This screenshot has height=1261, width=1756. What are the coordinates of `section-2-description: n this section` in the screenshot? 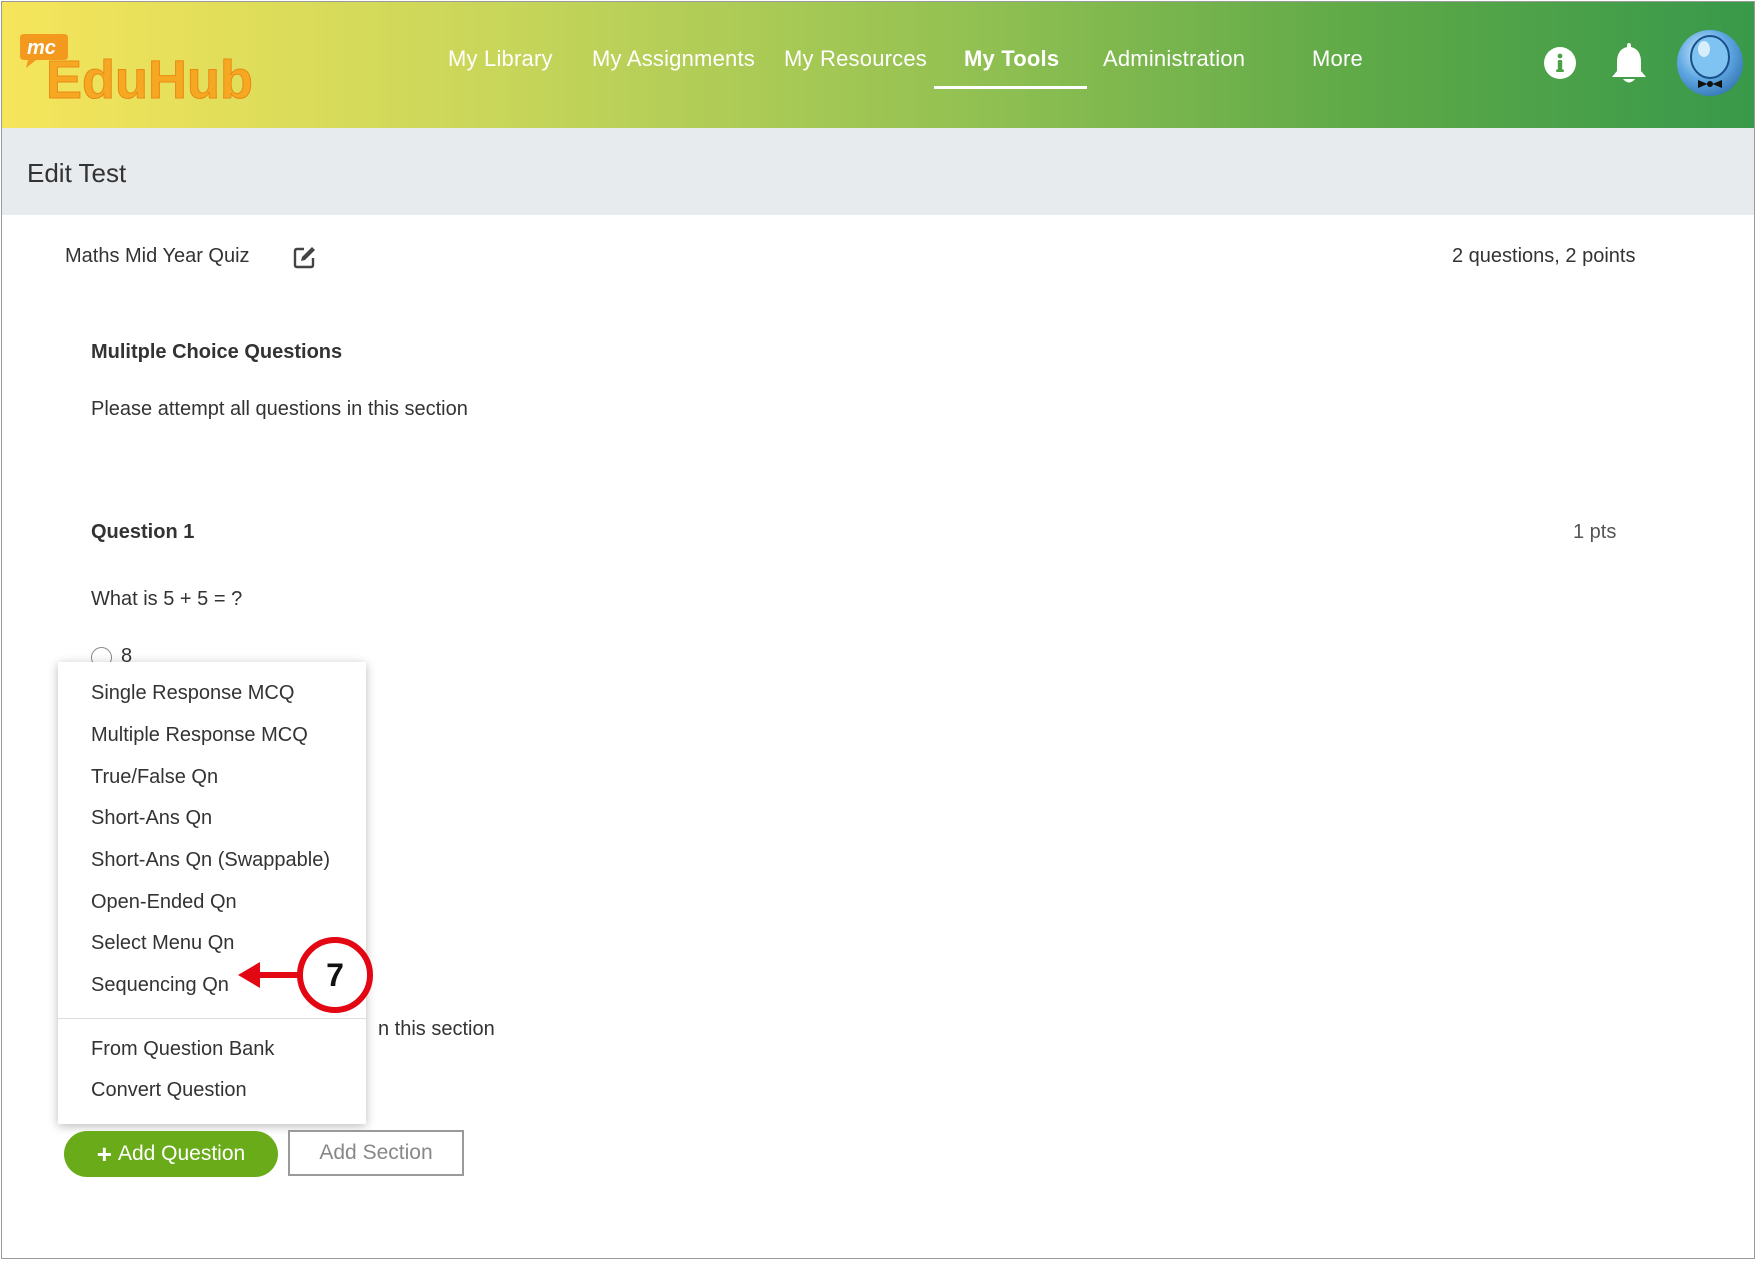 It's located at (436, 1029).